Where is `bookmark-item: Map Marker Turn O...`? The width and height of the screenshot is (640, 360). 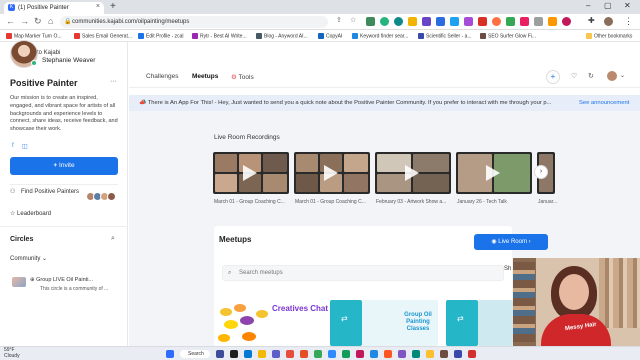 bookmark-item: Map Marker Turn O... is located at coordinates (34, 36).